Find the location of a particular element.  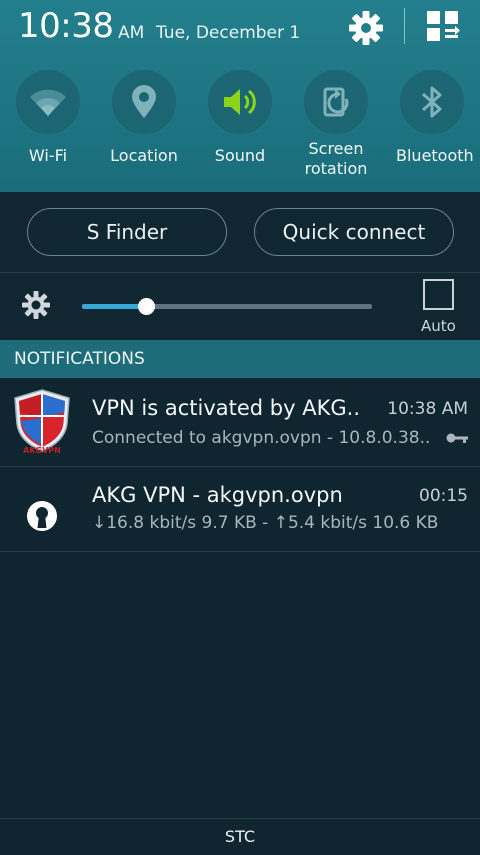

brightness-icon is located at coordinates (36, 305).